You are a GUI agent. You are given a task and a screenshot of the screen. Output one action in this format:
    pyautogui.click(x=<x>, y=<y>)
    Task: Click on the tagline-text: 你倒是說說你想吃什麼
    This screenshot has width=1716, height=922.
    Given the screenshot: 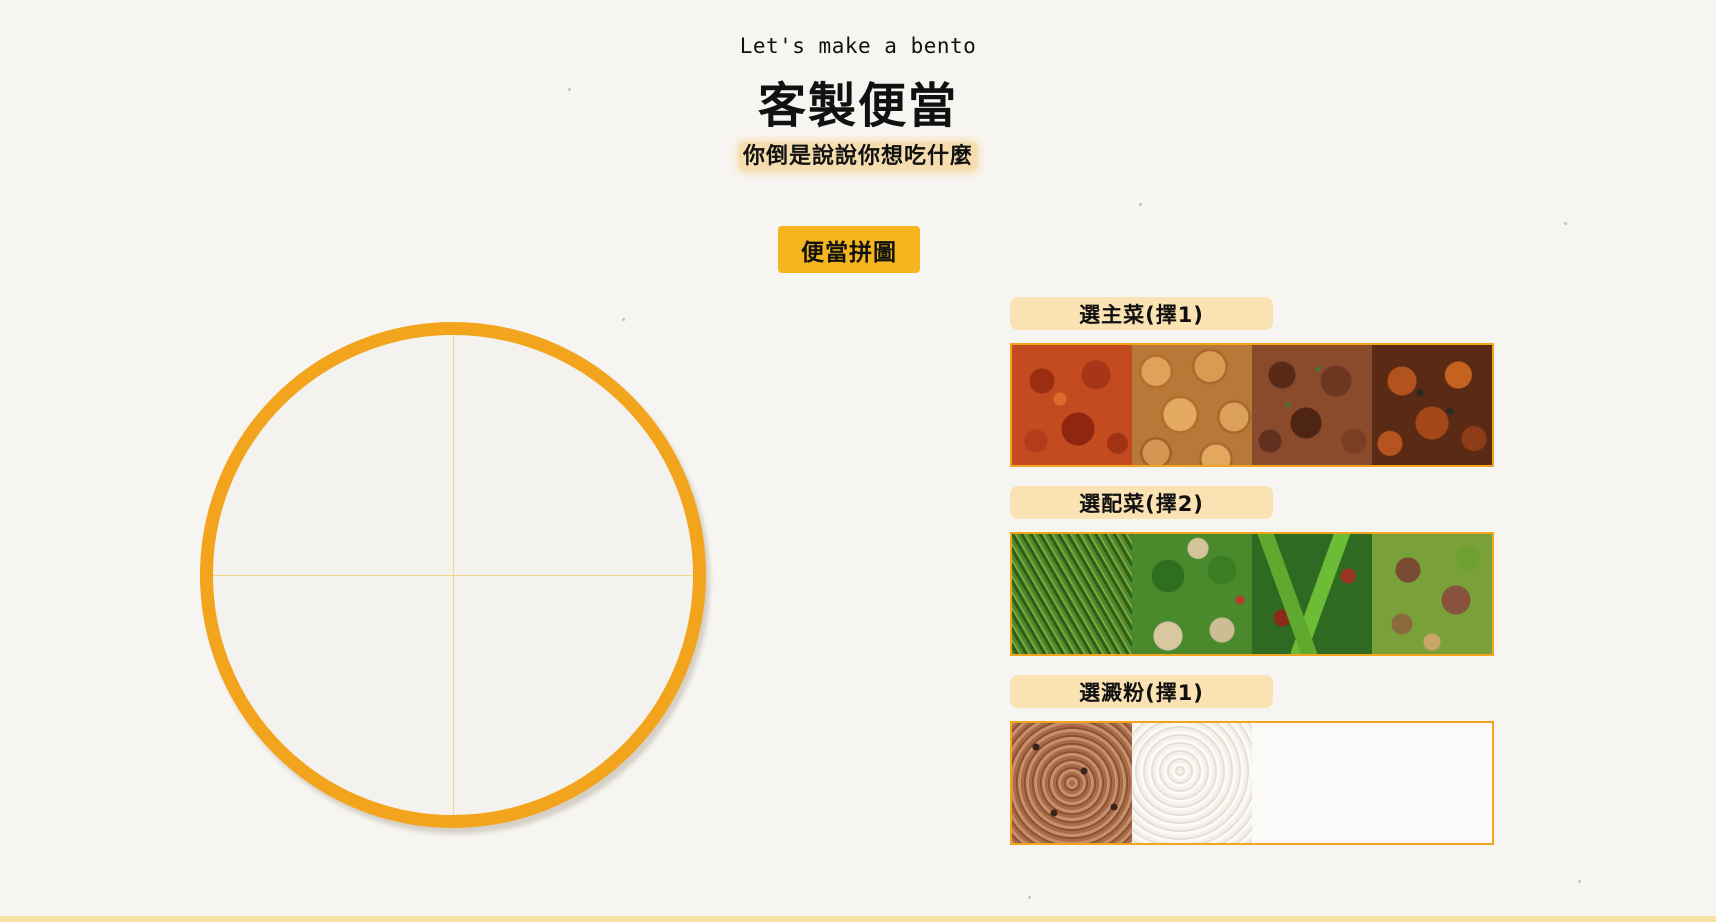 What is the action you would take?
    pyautogui.click(x=857, y=156)
    